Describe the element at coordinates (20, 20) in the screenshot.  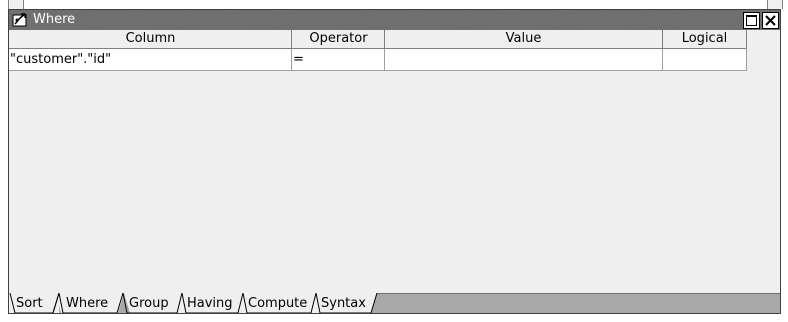
I see `where-clause-icon` at that location.